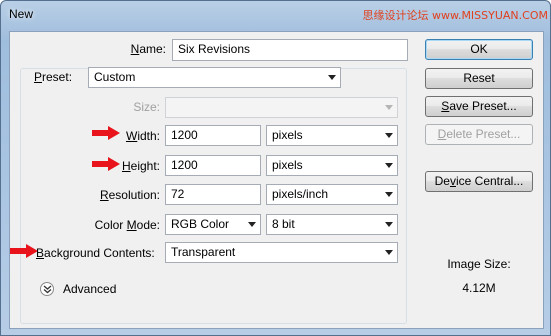 This screenshot has width=551, height=336. Describe the element at coordinates (332, 165) in the screenshot. I see `height-unit-select: pixels` at that location.